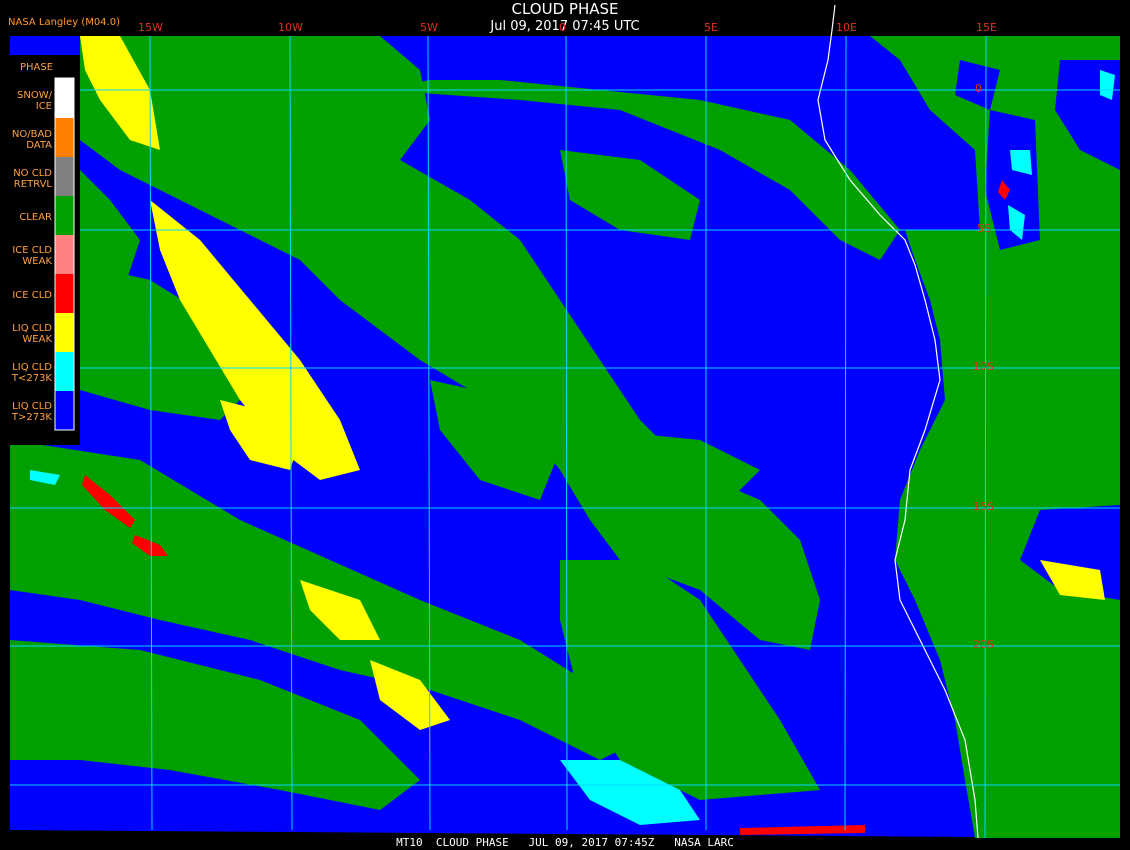 This screenshot has width=1130, height=850. Describe the element at coordinates (429, 27) in the screenshot. I see `lon-label-5w: 5W` at that location.